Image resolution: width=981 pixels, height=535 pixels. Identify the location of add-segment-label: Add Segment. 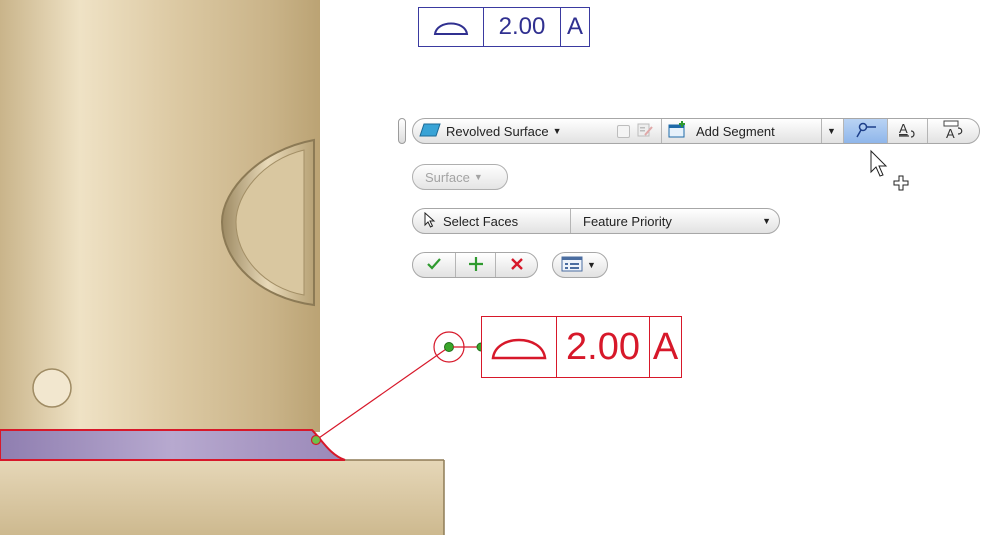
(735, 131).